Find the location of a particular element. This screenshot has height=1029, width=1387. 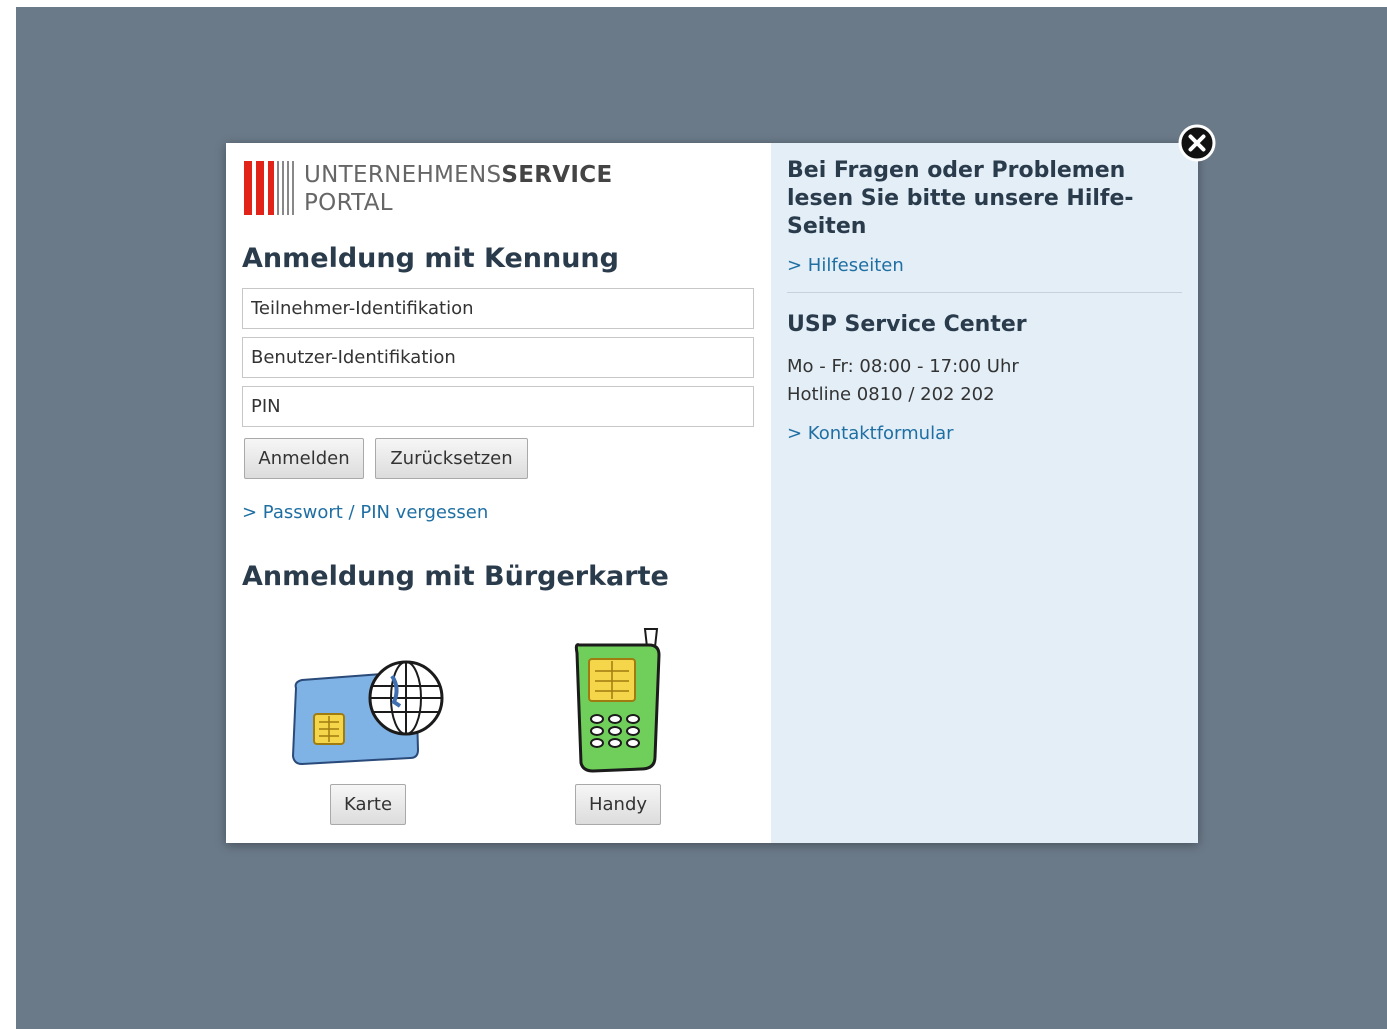

smartcard-globe-icon is located at coordinates (367, 713).